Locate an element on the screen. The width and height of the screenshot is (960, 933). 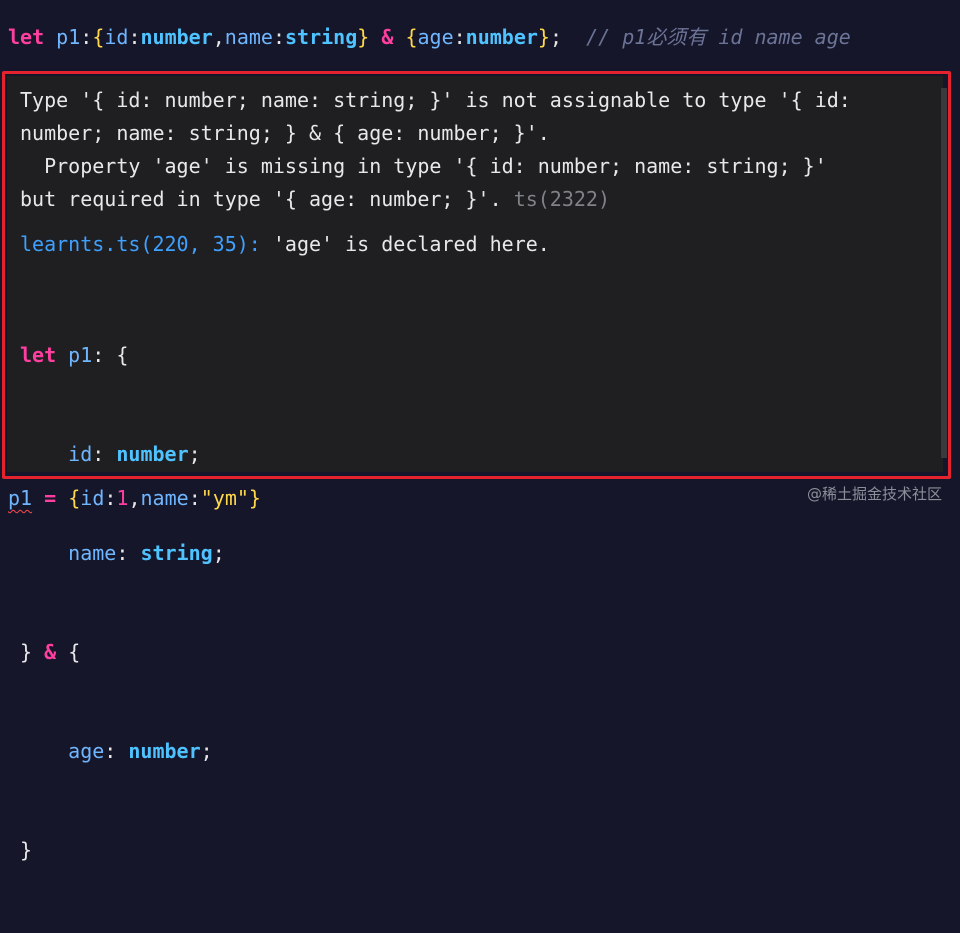
code-line-assignment: p1 = {id:1,name:"ym"} is located at coordinates (134, 498).